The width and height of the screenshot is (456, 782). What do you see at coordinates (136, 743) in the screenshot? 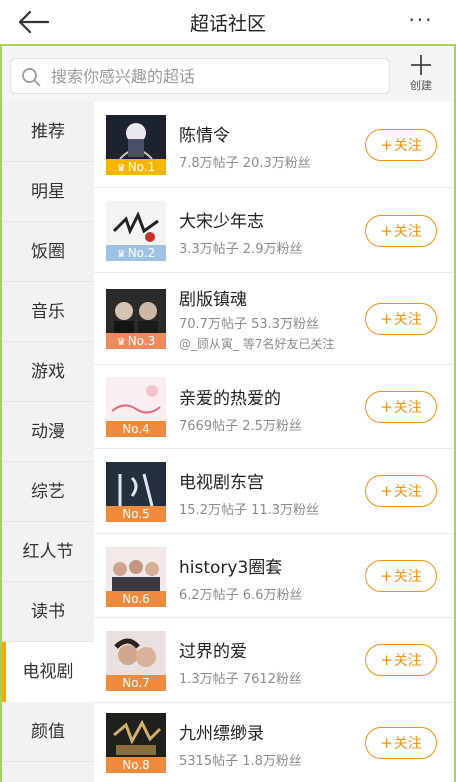
I see `topic-cover: No.8` at bounding box center [136, 743].